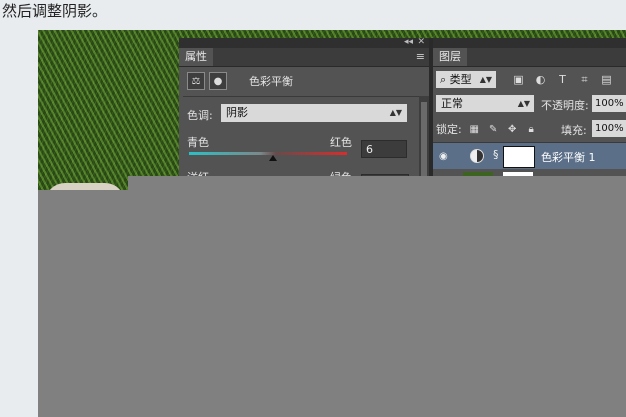 Image resolution: width=626 pixels, height=417 pixels. Describe the element at coordinates (519, 157) in the screenshot. I see `layer-mask-thumbnail` at that location.